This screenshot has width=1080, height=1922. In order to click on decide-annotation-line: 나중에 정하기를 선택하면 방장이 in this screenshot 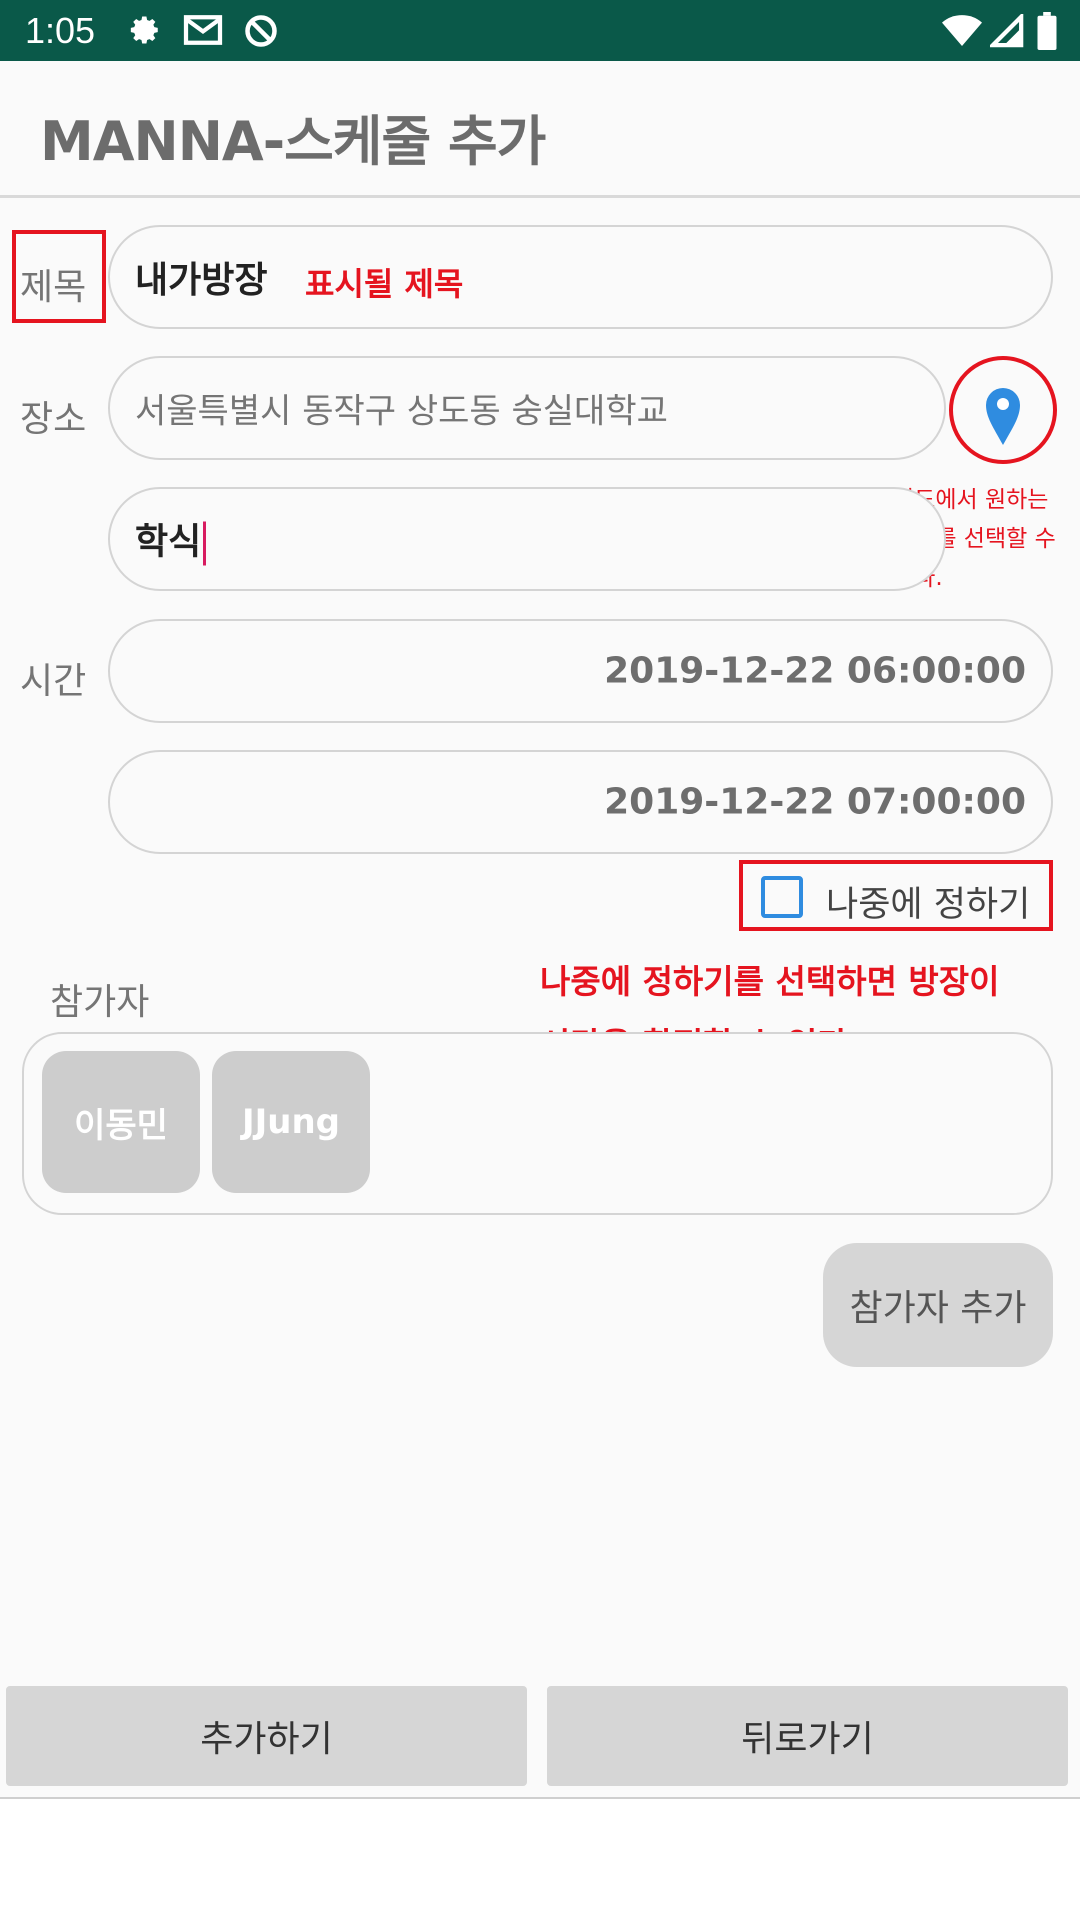, I will do `click(770, 981)`.